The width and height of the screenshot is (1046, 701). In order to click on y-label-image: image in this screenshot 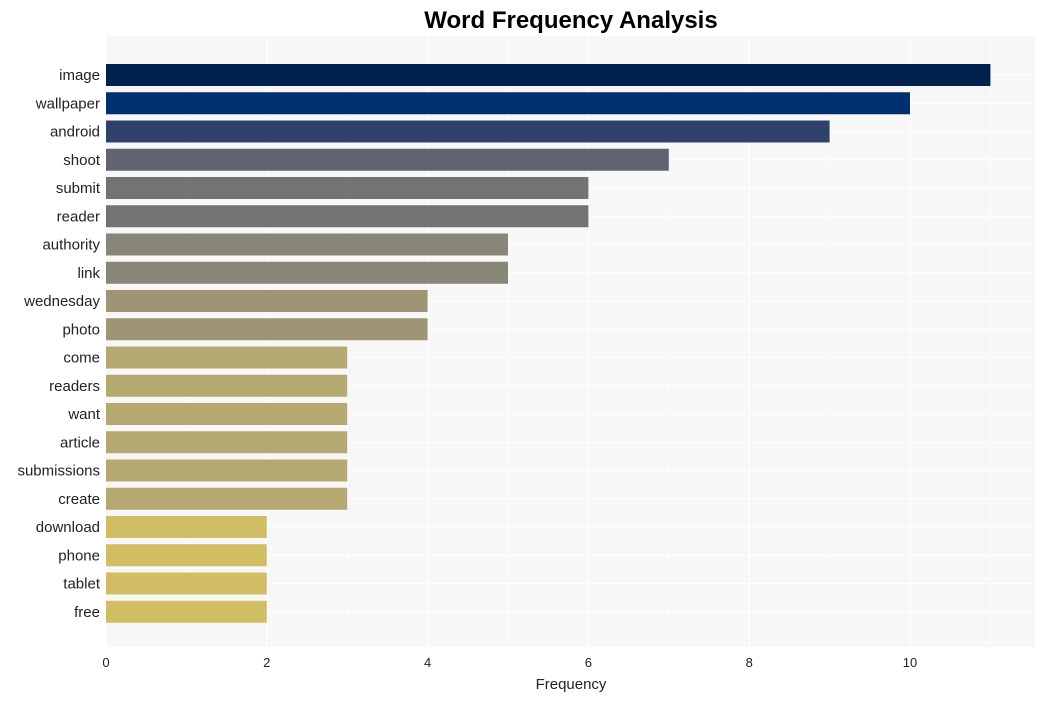, I will do `click(79, 75)`.